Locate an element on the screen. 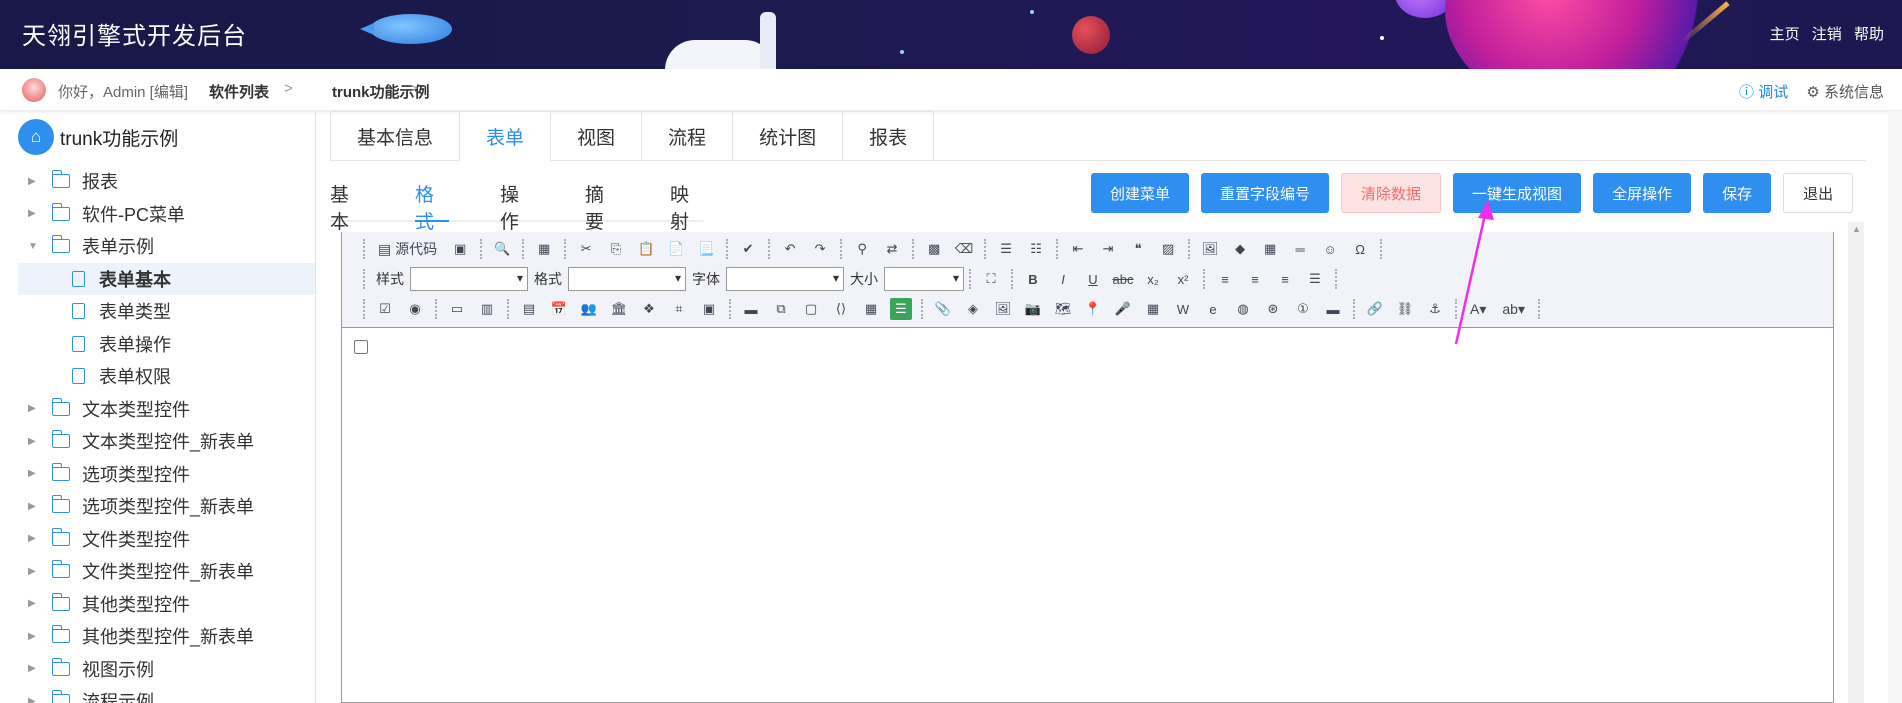 This screenshot has height=703, width=1902. location-icon: 📍 is located at coordinates (1093, 309).